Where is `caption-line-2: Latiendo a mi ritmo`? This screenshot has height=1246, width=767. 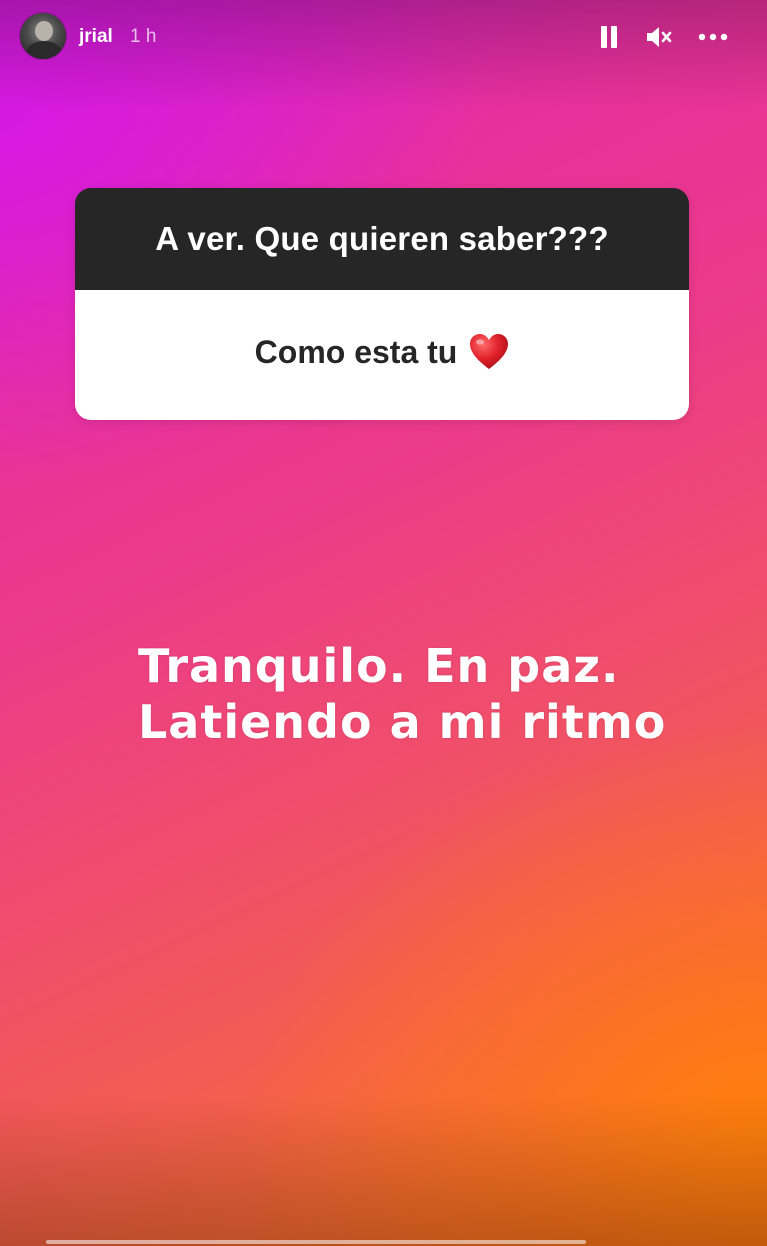 caption-line-2: Latiendo a mi ritmo is located at coordinates (402, 722).